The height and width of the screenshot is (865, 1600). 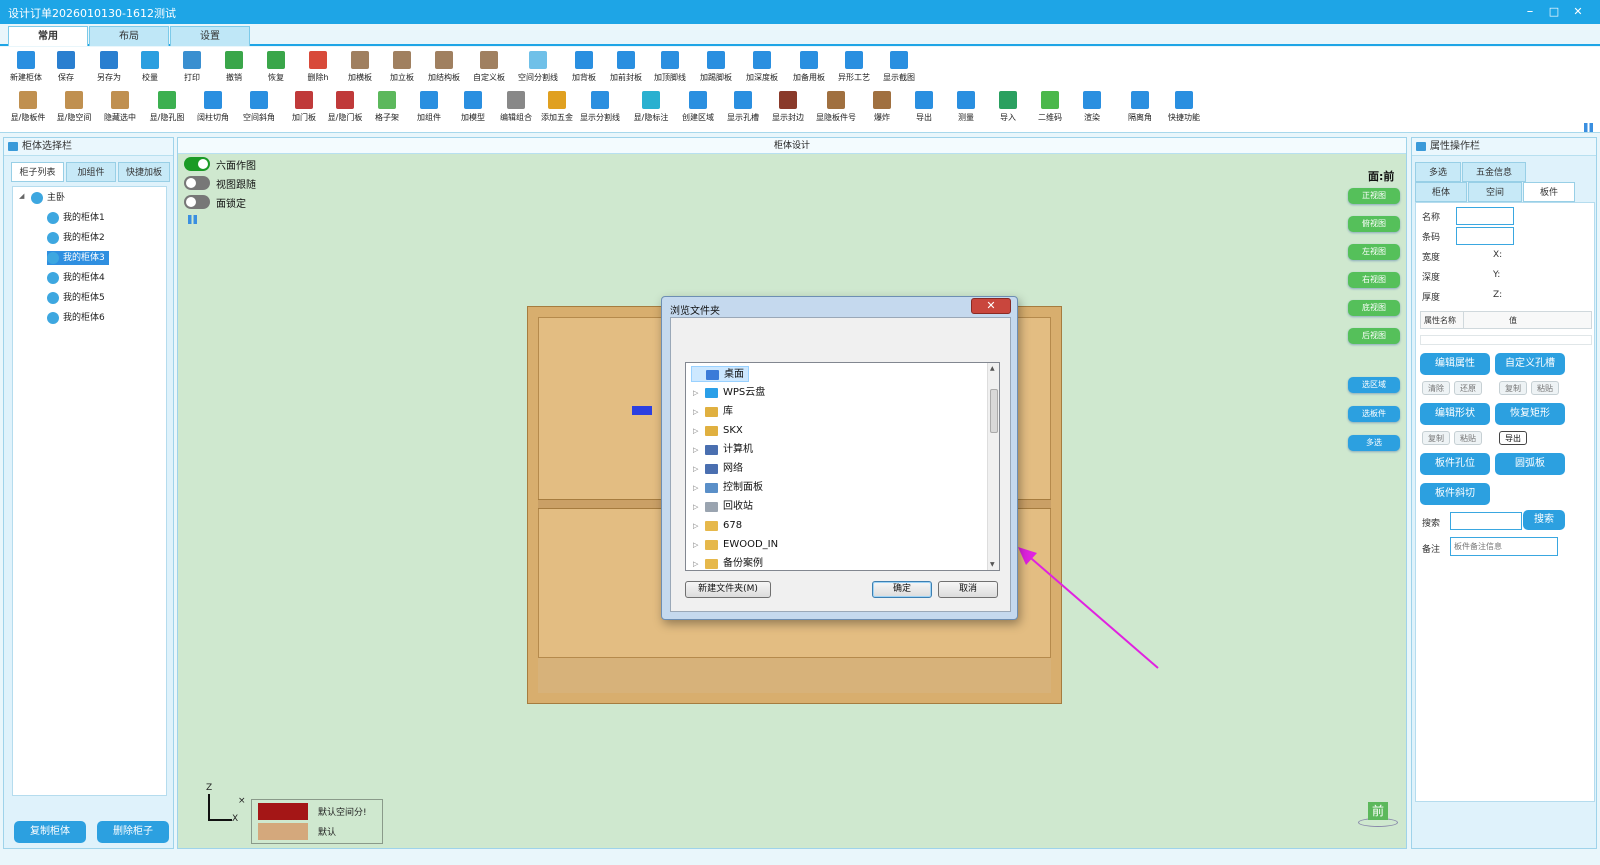 What do you see at coordinates (1374, 224) in the screenshot?
I see `top-view-button: 俯视图` at bounding box center [1374, 224].